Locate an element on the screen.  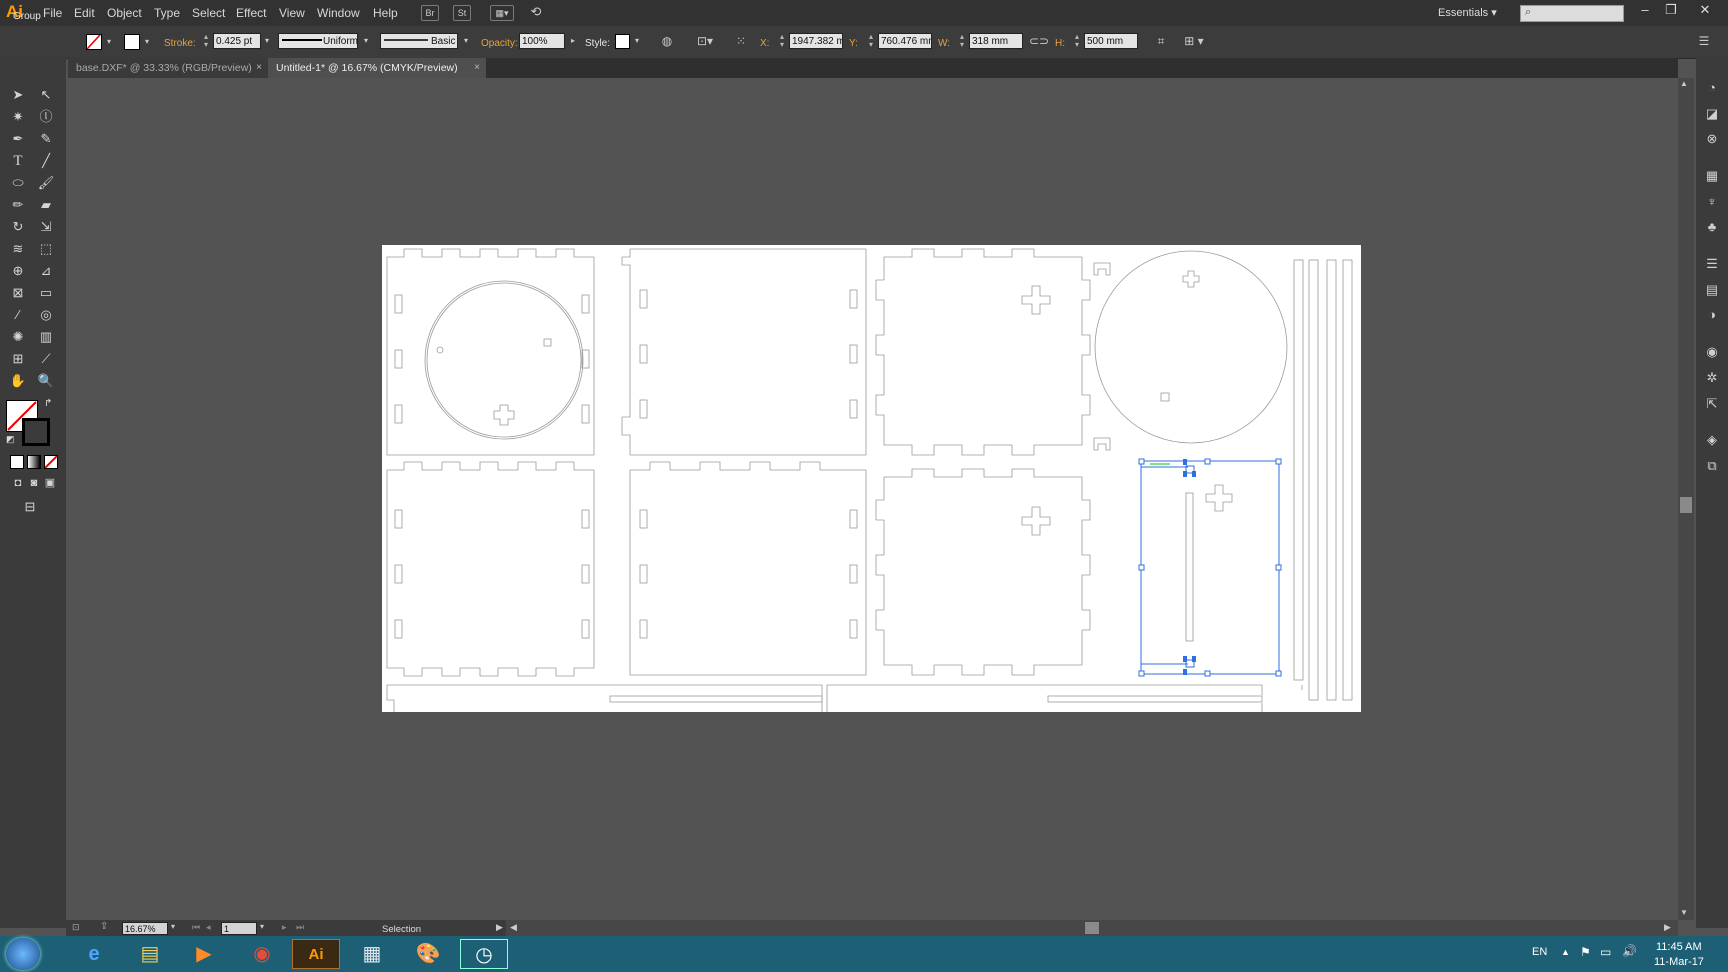
fill-swatch-none is located at coordinates (94, 42).